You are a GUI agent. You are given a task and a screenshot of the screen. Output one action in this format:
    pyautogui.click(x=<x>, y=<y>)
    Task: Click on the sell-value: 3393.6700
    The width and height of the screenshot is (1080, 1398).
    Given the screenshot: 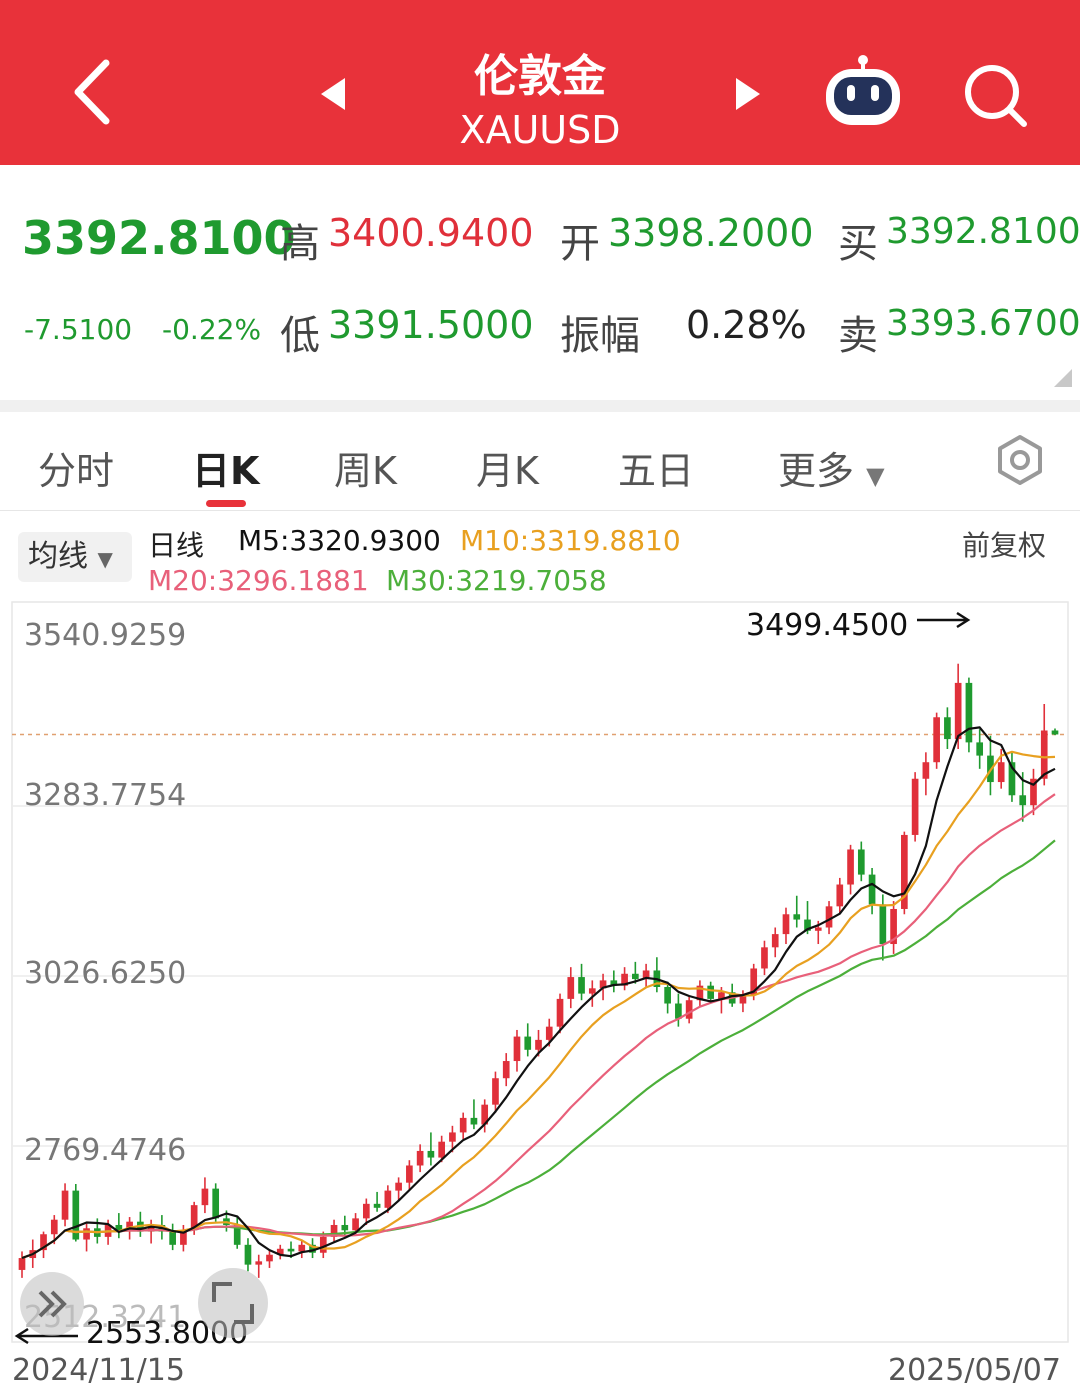 What is the action you would take?
    pyautogui.click(x=983, y=323)
    